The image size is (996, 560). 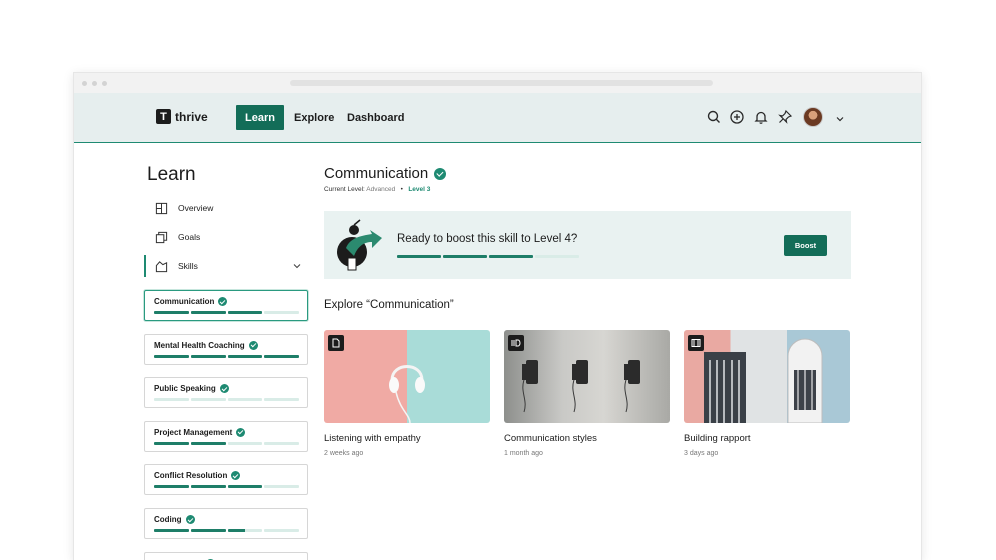 What do you see at coordinates (161, 266) in the screenshot?
I see `skills-icon` at bounding box center [161, 266].